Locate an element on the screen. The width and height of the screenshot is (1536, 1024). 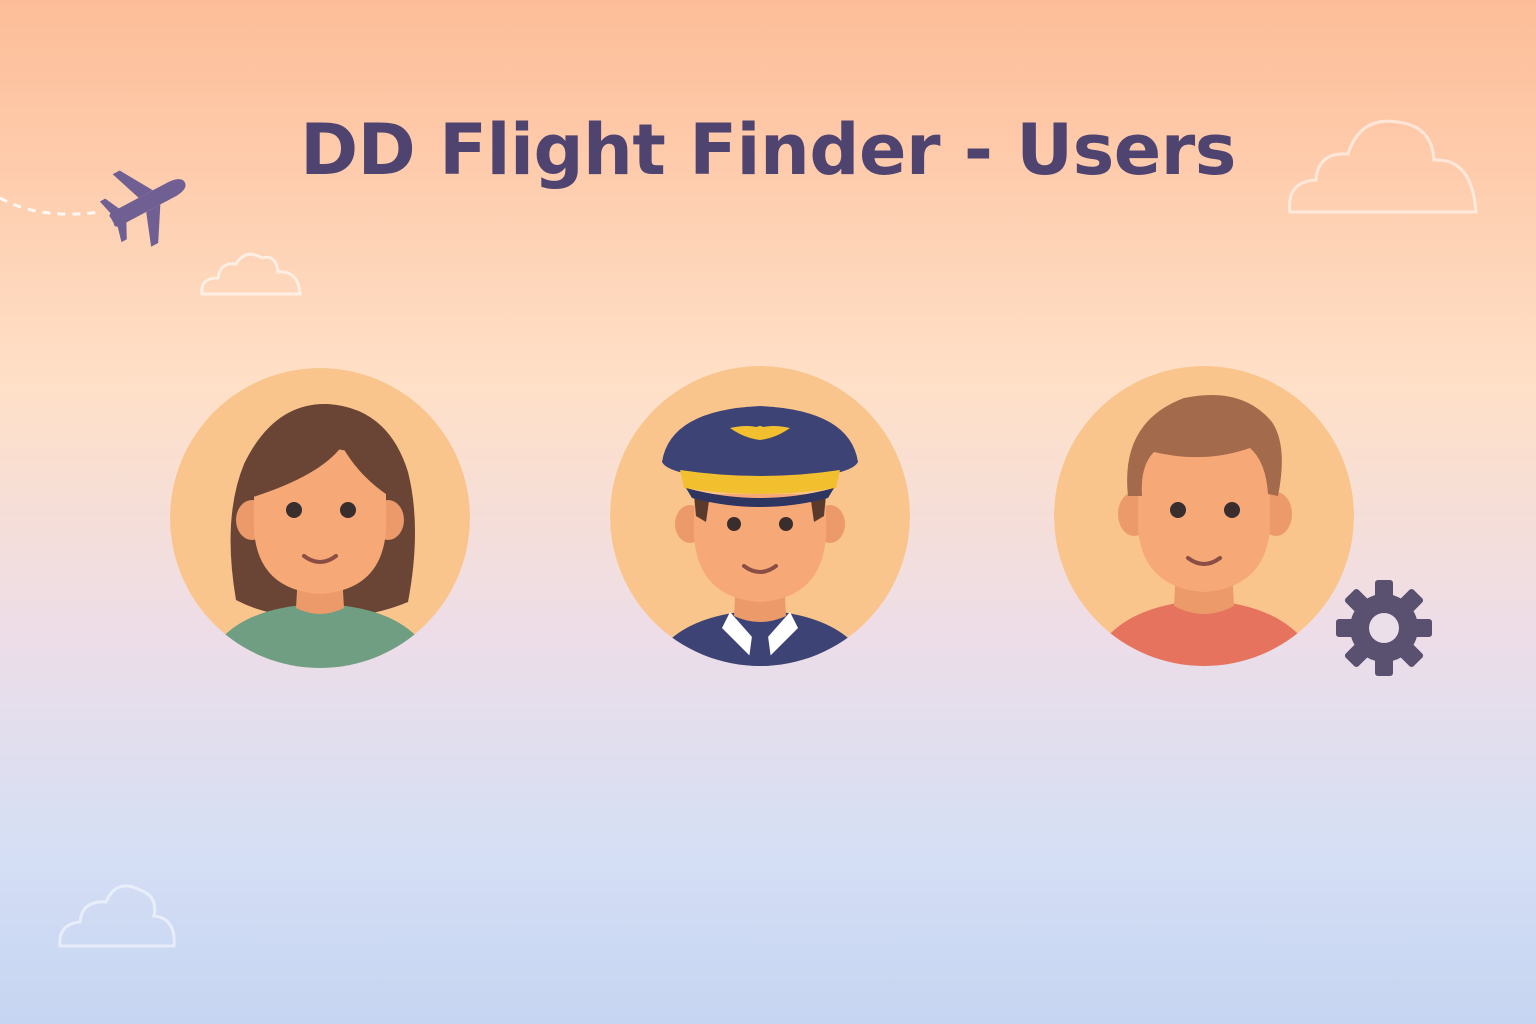
page-title: DD Flight Finder - Users is located at coordinates (768, 150).